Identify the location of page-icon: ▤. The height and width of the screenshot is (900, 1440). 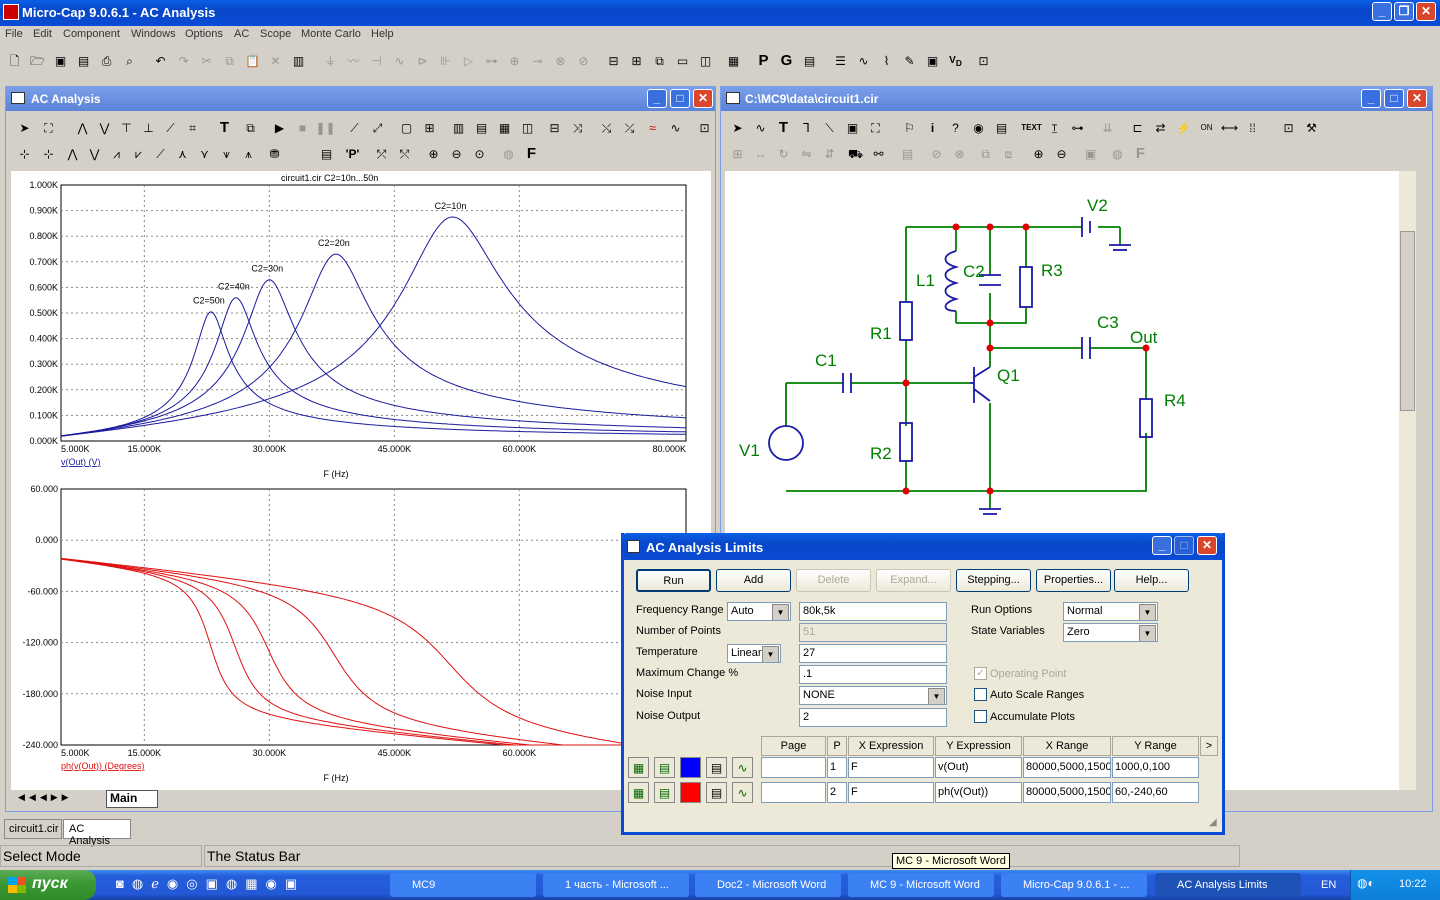
(1001, 128).